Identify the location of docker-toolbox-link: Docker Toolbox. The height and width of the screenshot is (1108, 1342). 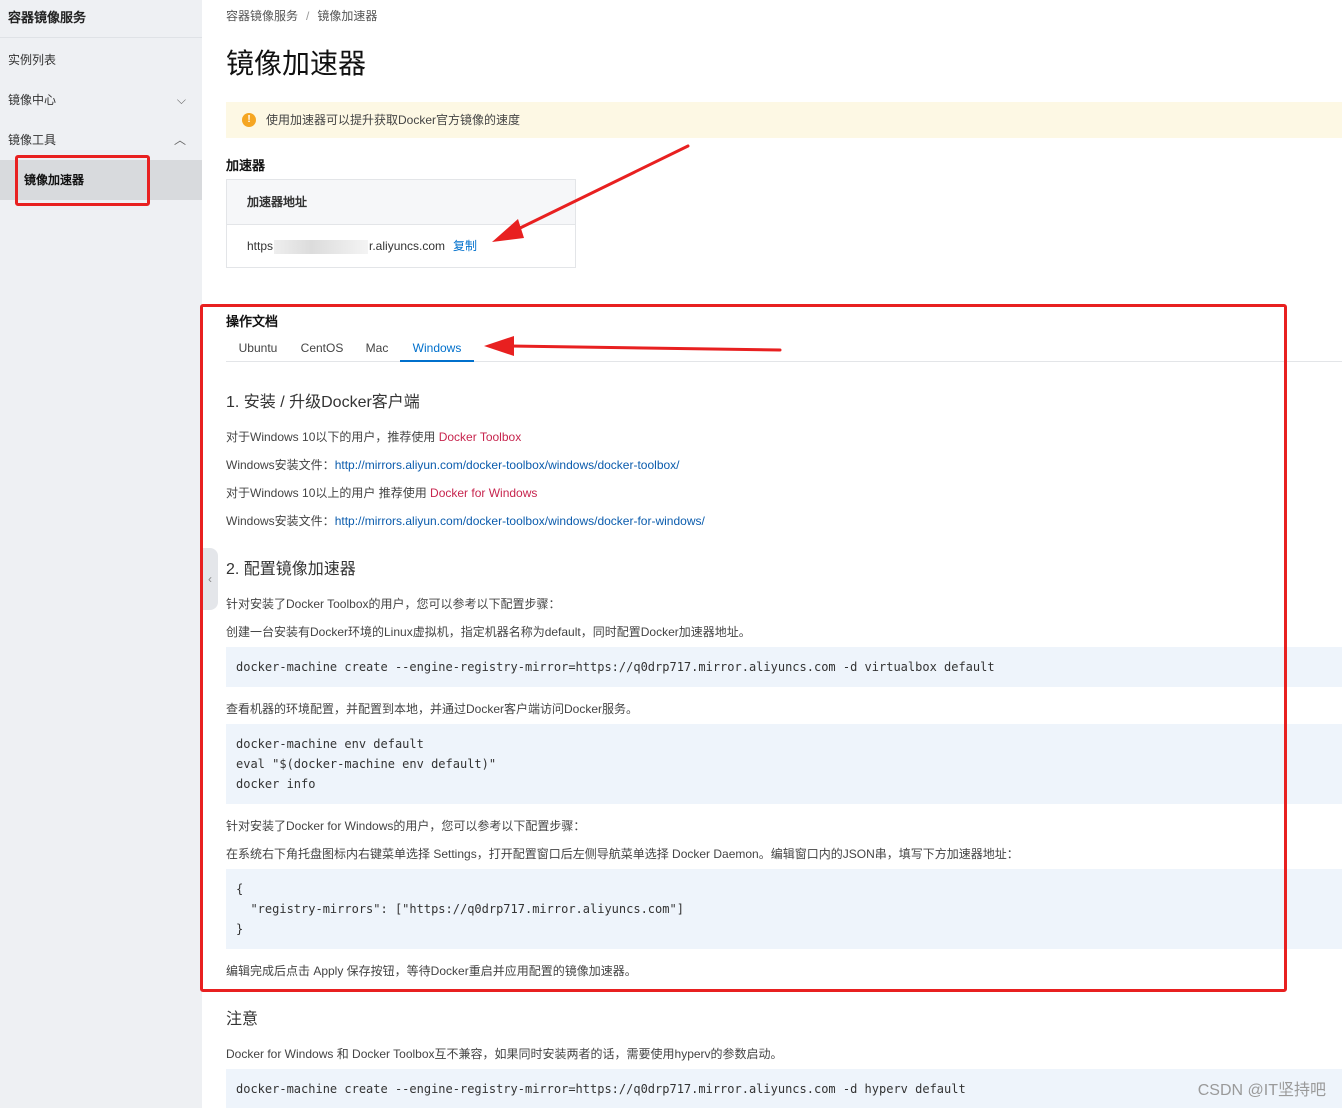
(480, 437).